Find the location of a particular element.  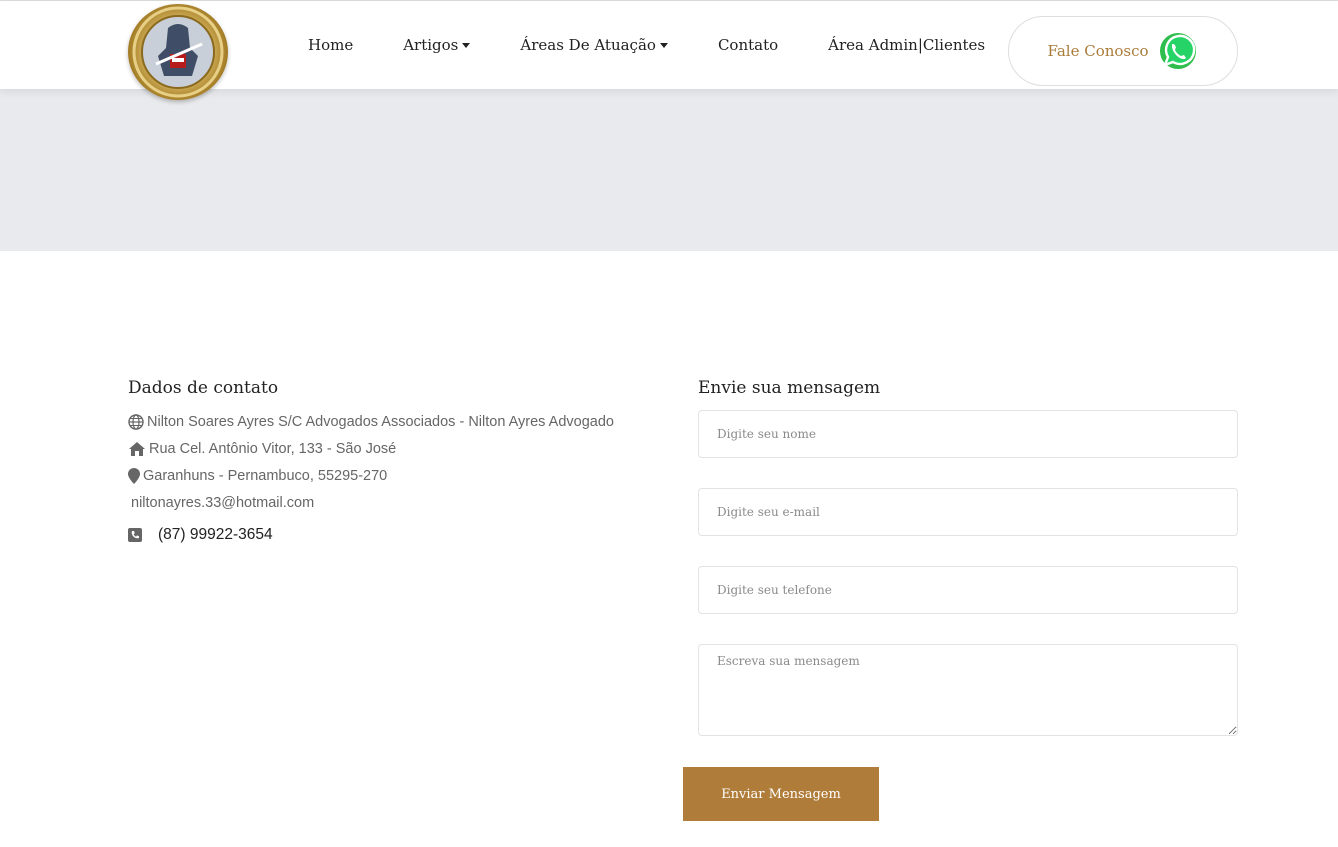

logo is located at coordinates (178, 52).